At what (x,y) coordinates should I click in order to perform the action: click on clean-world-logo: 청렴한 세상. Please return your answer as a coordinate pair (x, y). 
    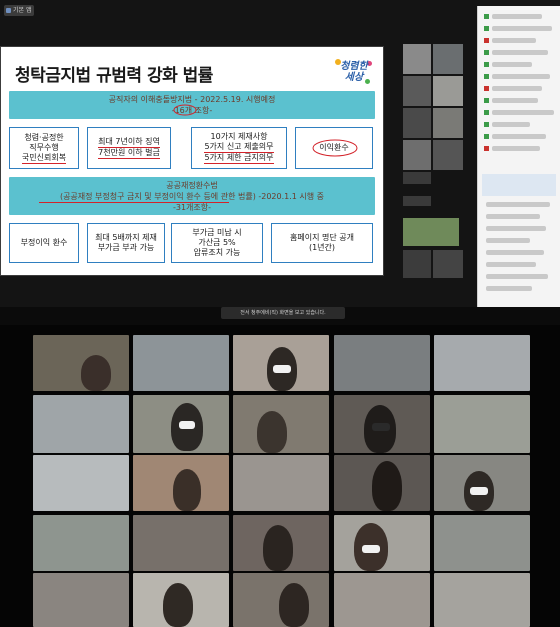
    Looking at the image, I should click on (354, 72).